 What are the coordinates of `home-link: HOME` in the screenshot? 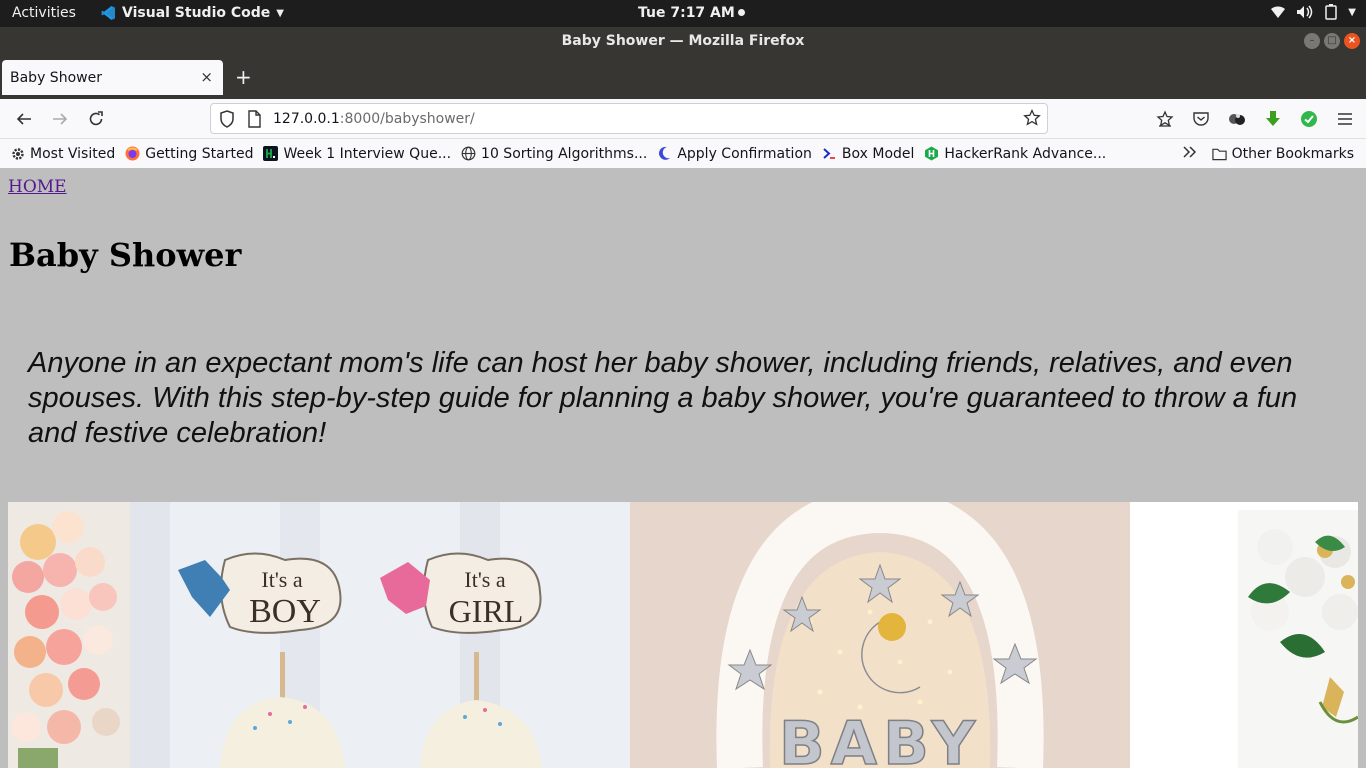 It's located at (37, 187).